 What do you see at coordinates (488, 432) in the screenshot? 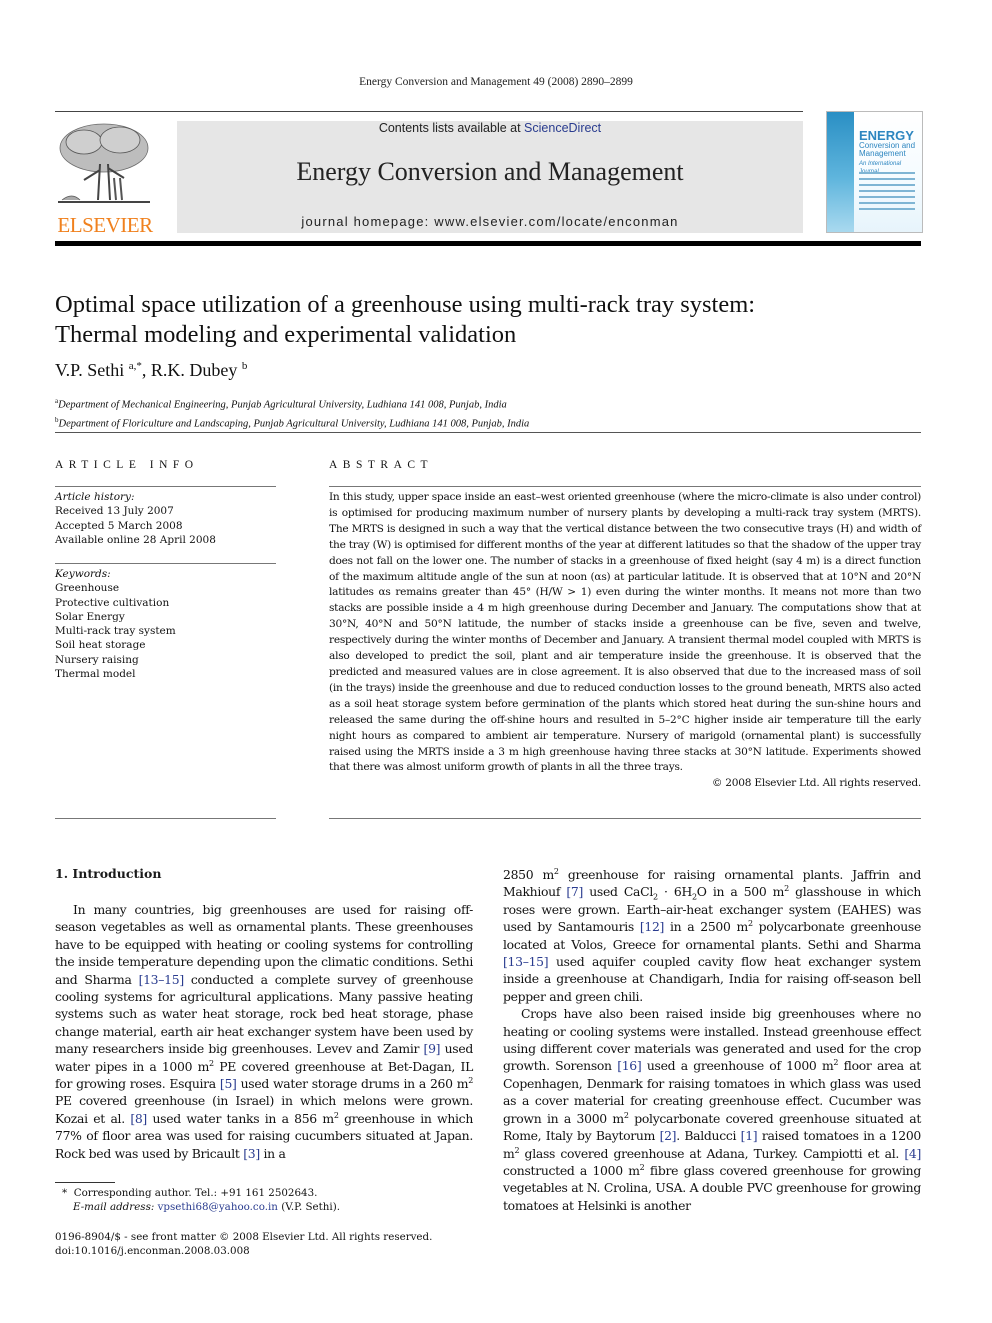
I see `section-rule` at bounding box center [488, 432].